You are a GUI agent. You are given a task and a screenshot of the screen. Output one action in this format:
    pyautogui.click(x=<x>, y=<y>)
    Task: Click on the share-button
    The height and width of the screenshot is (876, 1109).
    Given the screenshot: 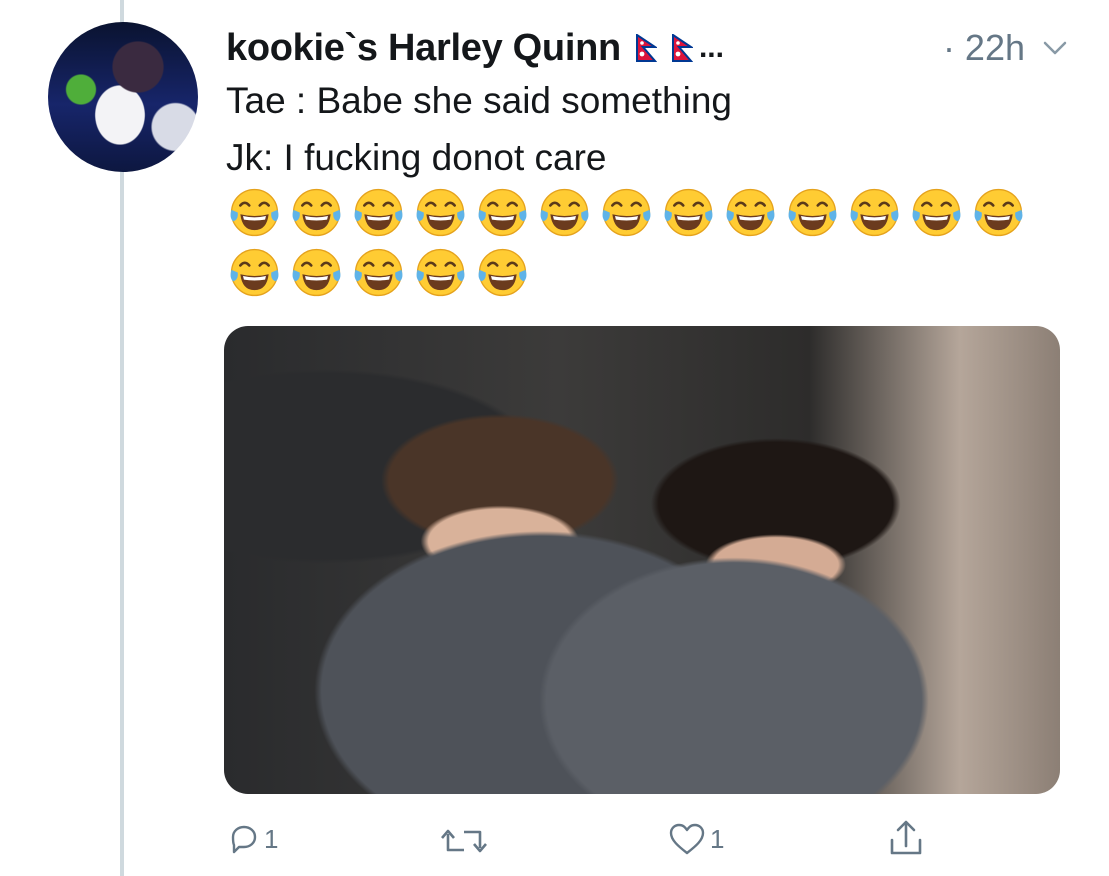 What is the action you would take?
    pyautogui.click(x=906, y=838)
    